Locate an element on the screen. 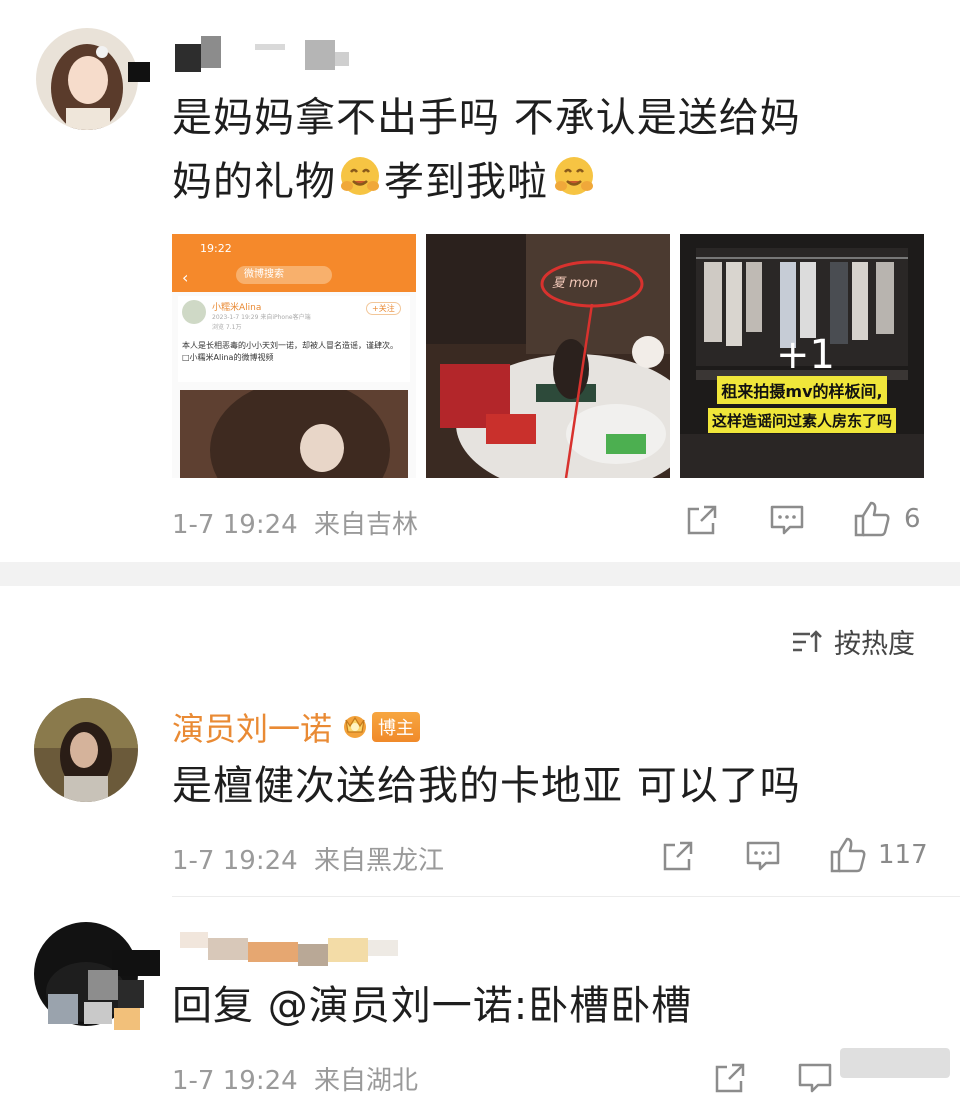 The height and width of the screenshot is (1097, 960). comment-time: 1-7 19:24 is located at coordinates (235, 861).